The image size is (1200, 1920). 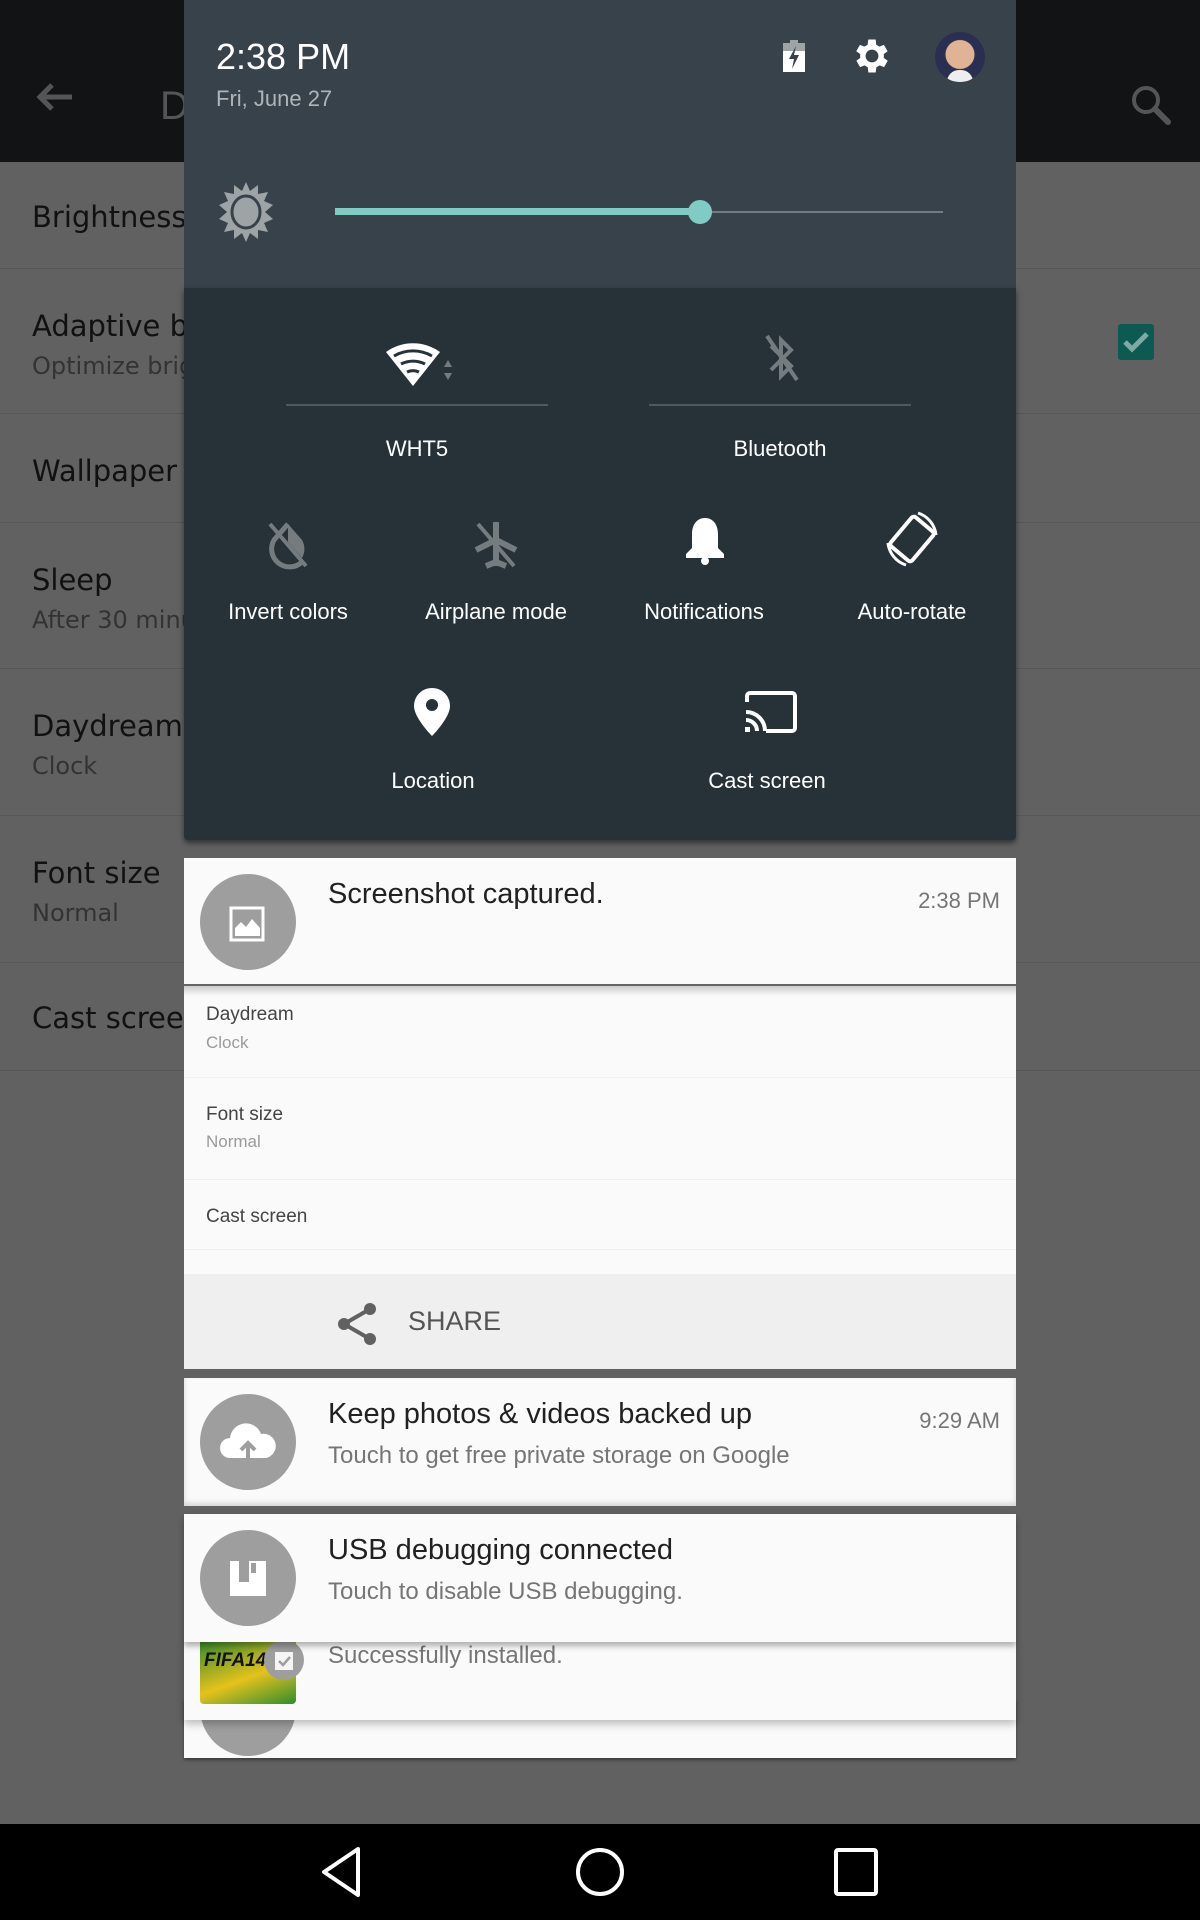 I want to click on avatar, so click(x=960, y=57).